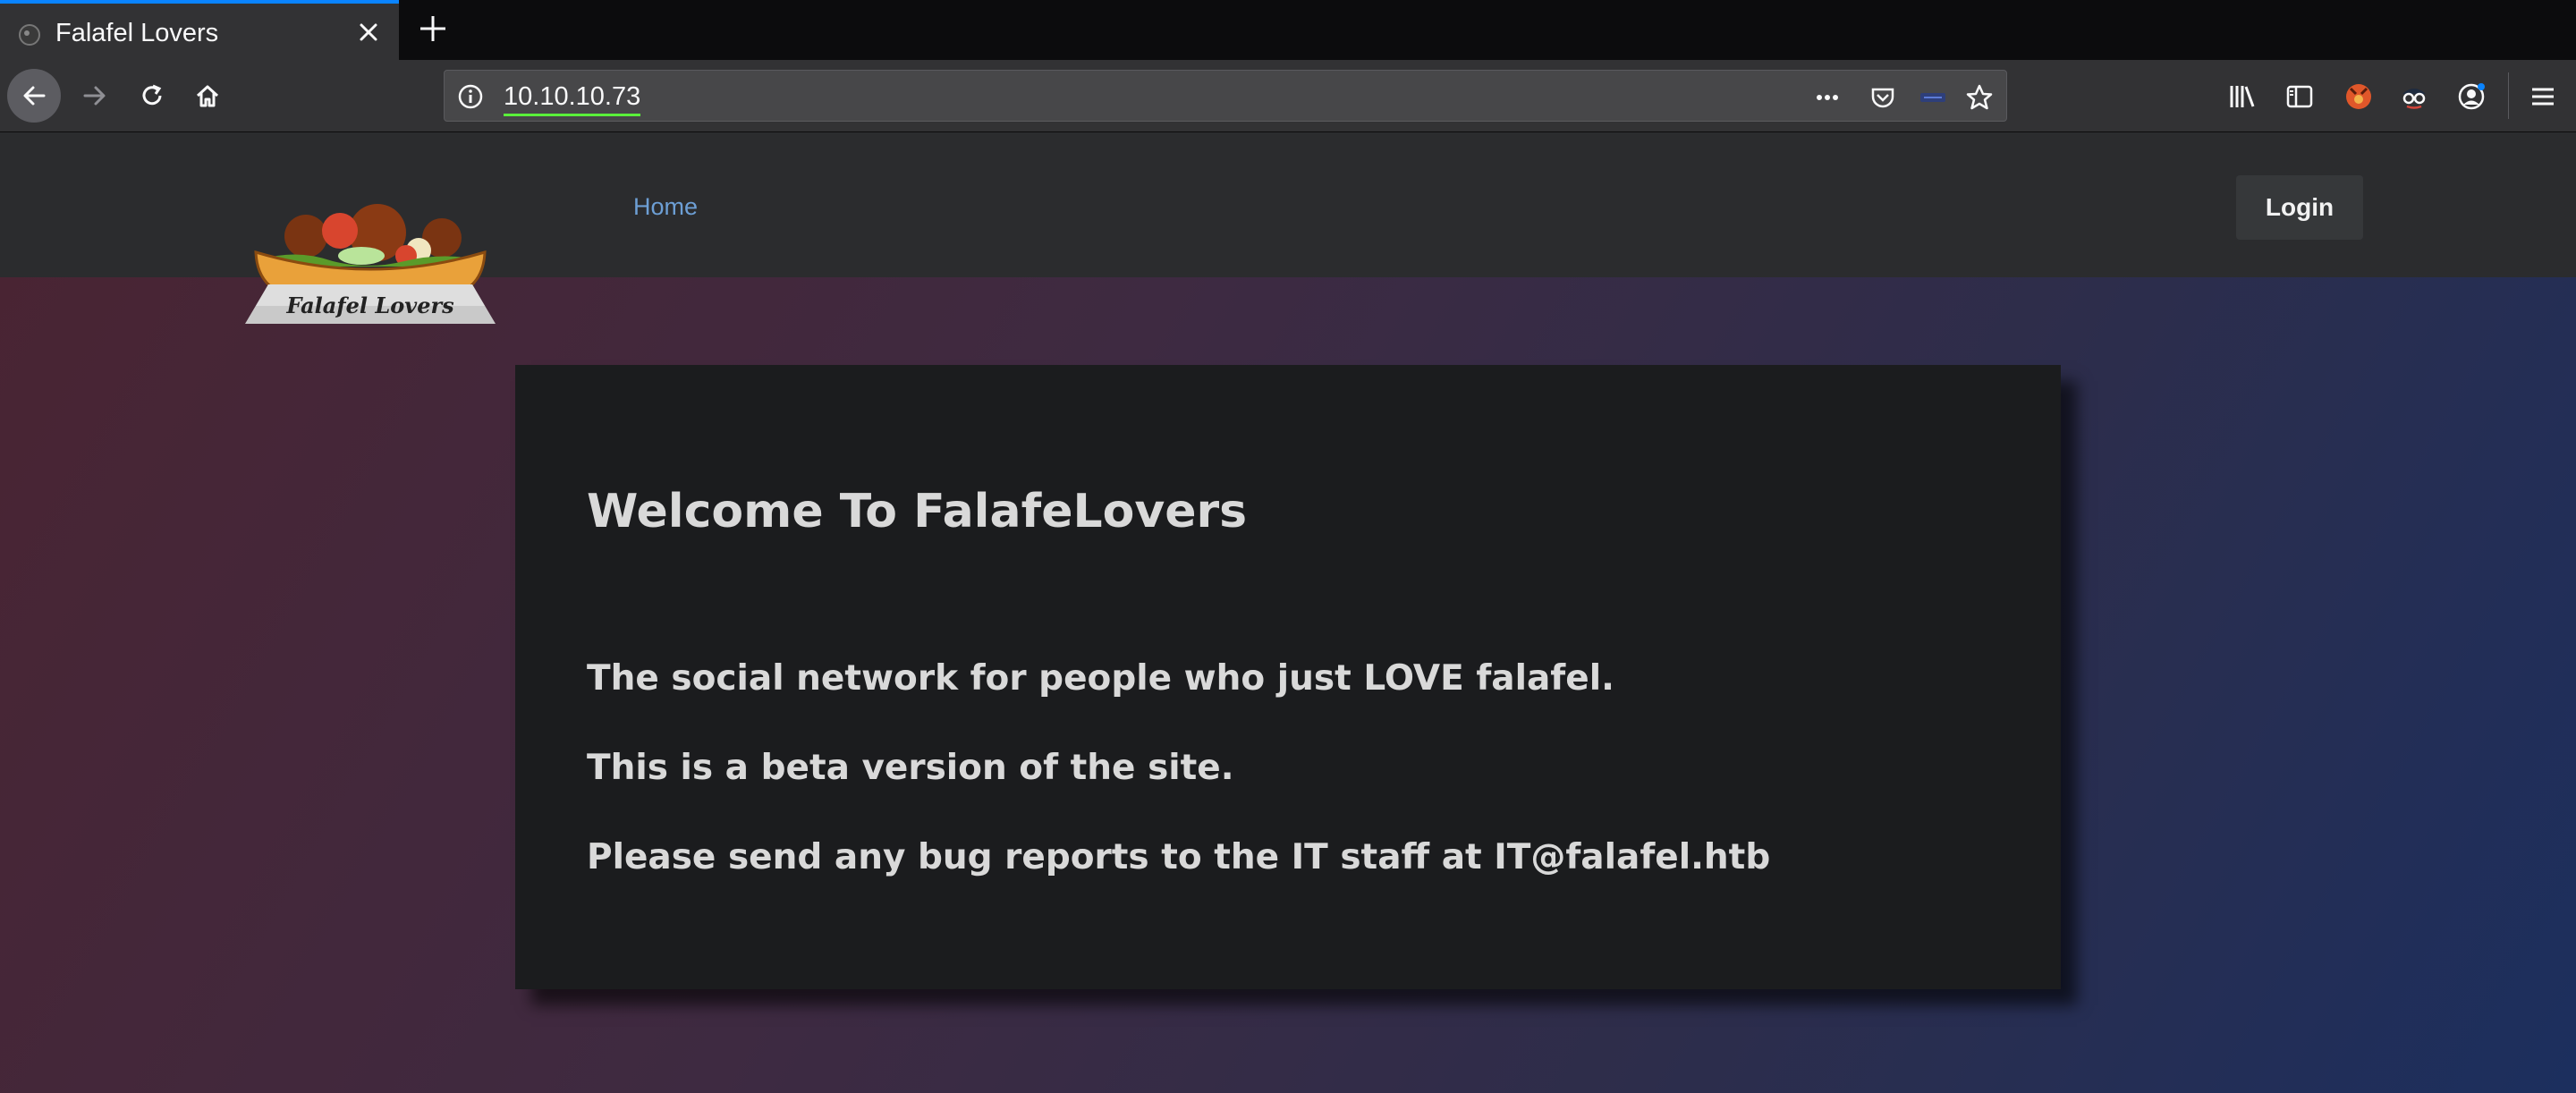 This screenshot has height=1093, width=2576. I want to click on sidebar-icon, so click(2299, 96).